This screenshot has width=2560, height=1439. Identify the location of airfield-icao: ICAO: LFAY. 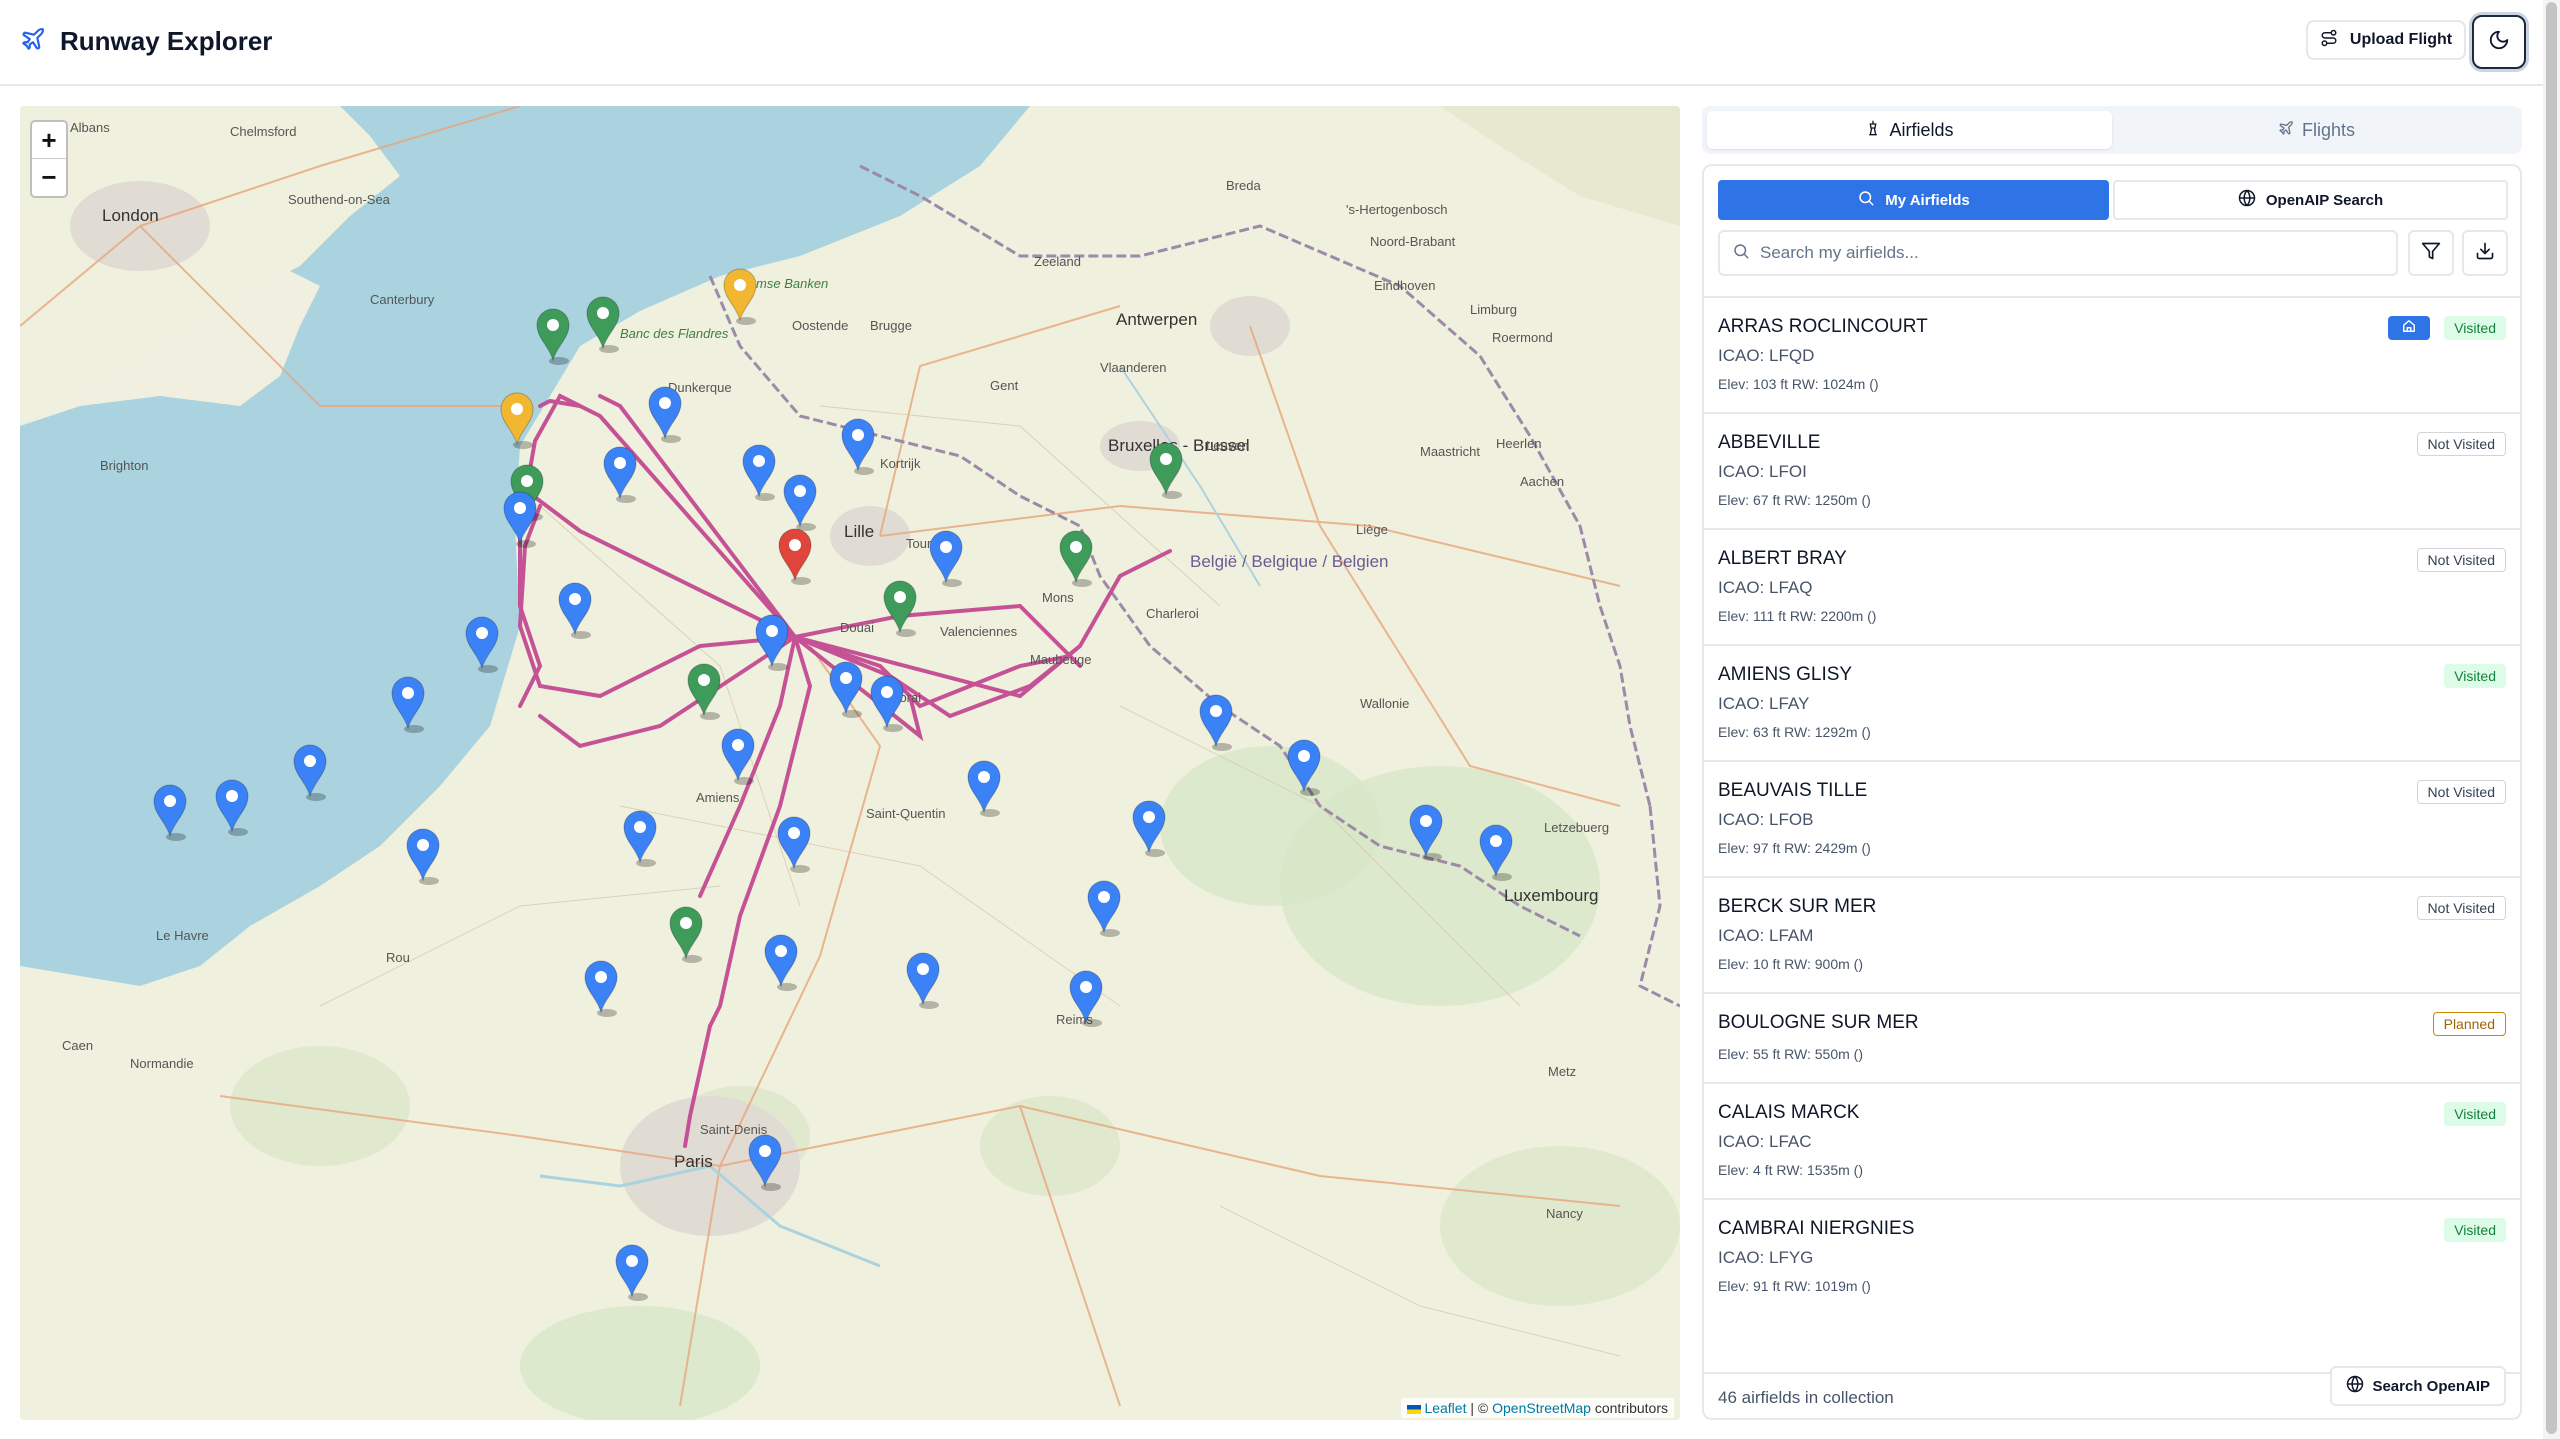
(1764, 703).